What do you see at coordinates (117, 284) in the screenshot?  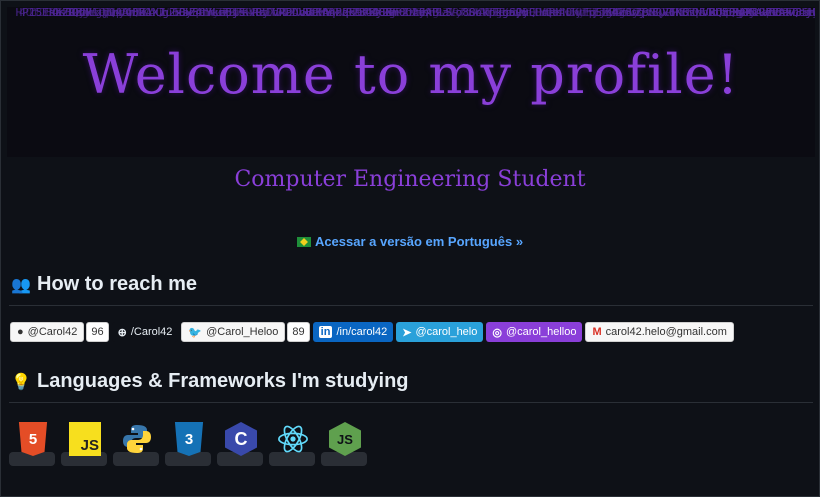 I see `reach-heading-text: How to reach me` at bounding box center [117, 284].